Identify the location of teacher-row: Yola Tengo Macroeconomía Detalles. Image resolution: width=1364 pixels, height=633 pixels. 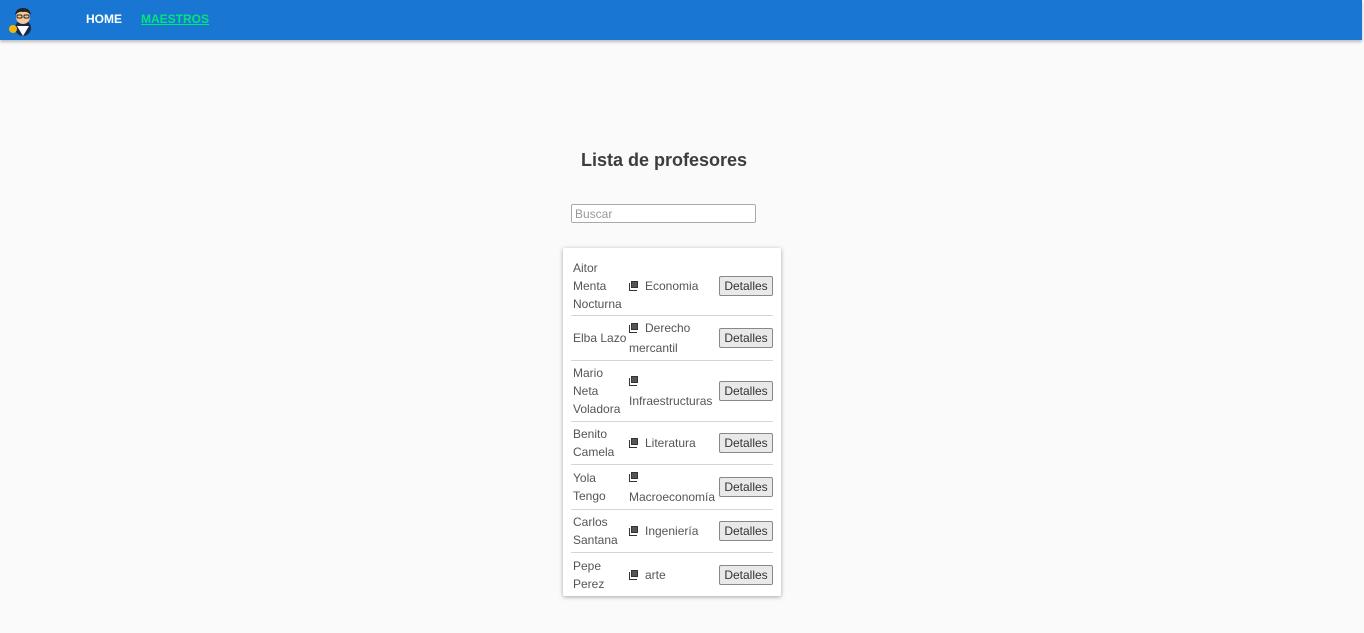
(672, 487).